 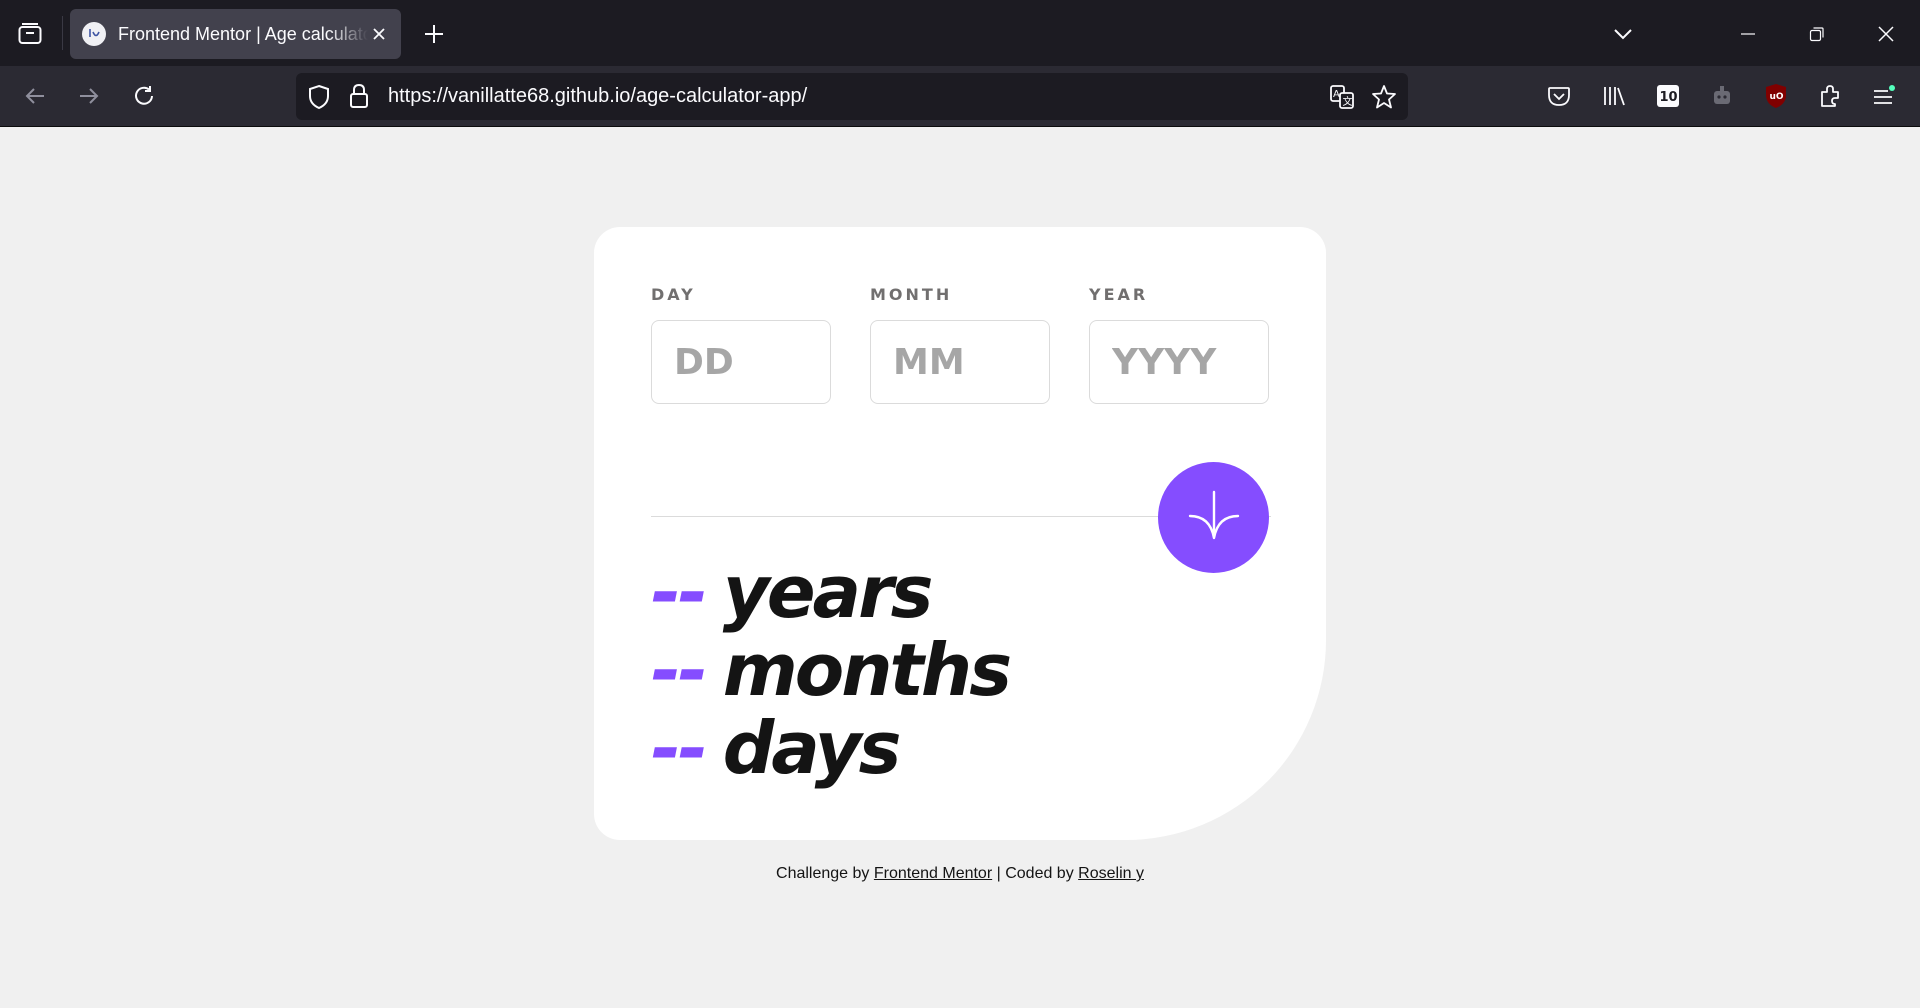 What do you see at coordinates (1348, 101) in the screenshot?
I see `svg-text: 文` at bounding box center [1348, 101].